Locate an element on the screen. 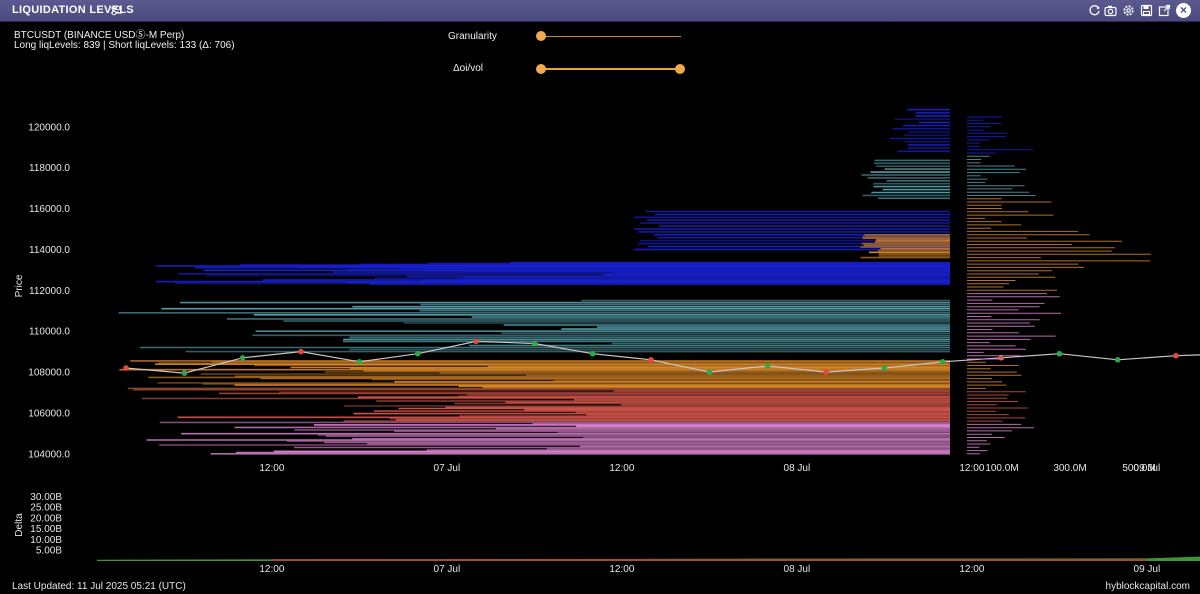  histogram-x-tick-label: 100.0M is located at coordinates (1001, 468).